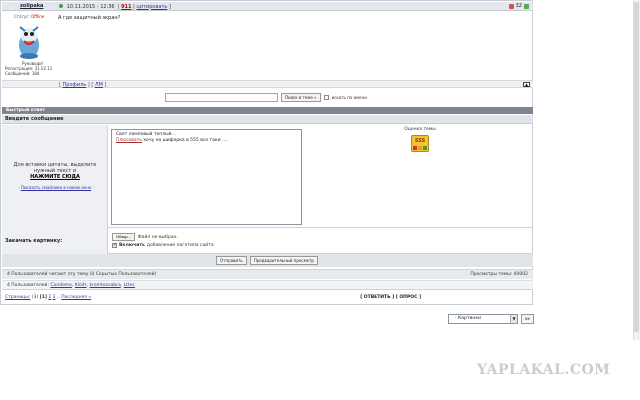  I want to click on sss-minus-icon, so click(415, 148).